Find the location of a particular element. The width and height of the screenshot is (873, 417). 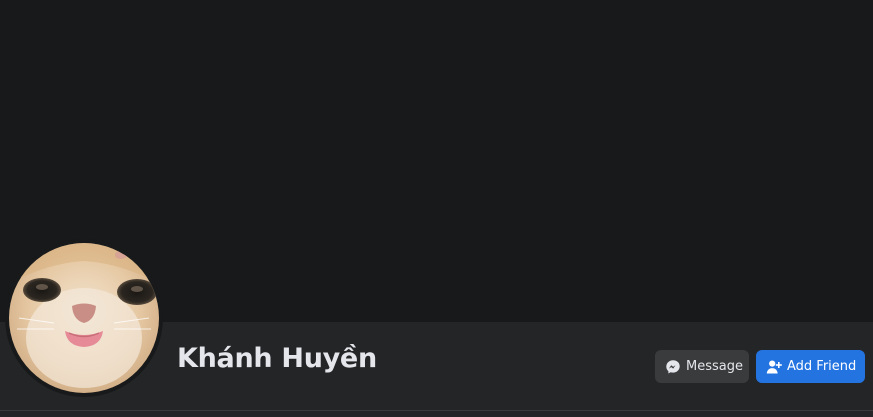

header-divider is located at coordinates (436, 410).